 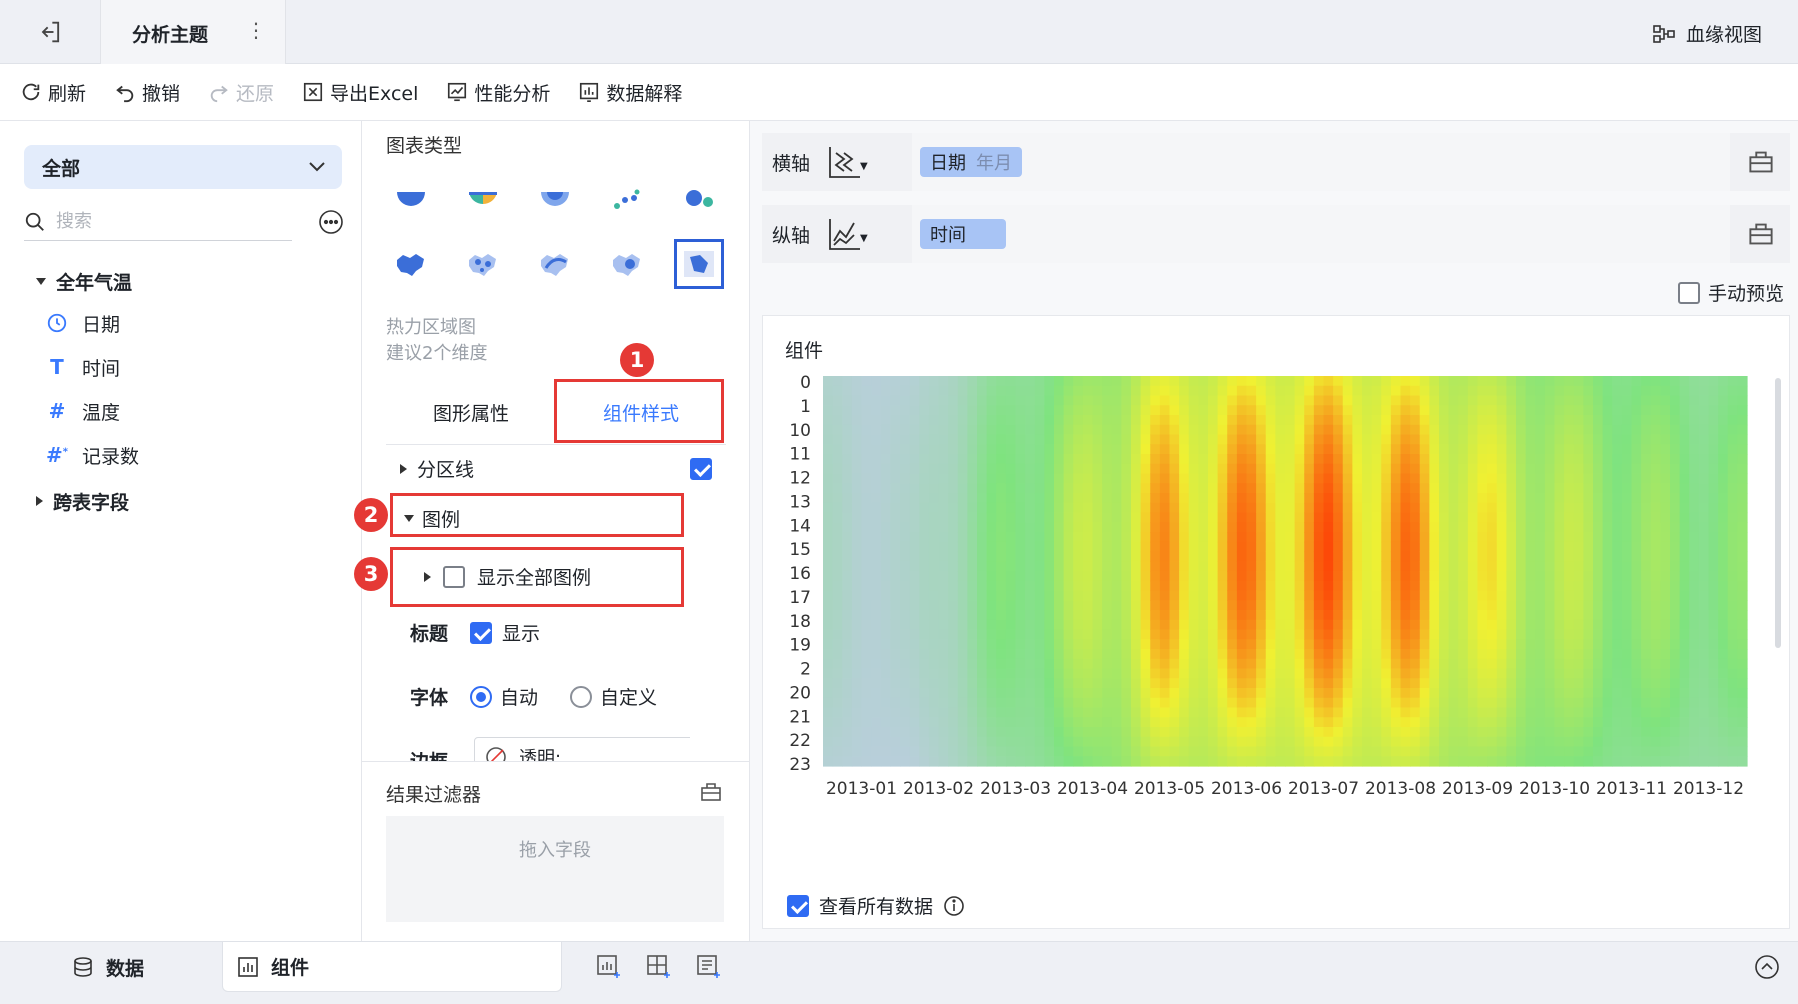 I want to click on chart-type-region-map, so click(x=411, y=264).